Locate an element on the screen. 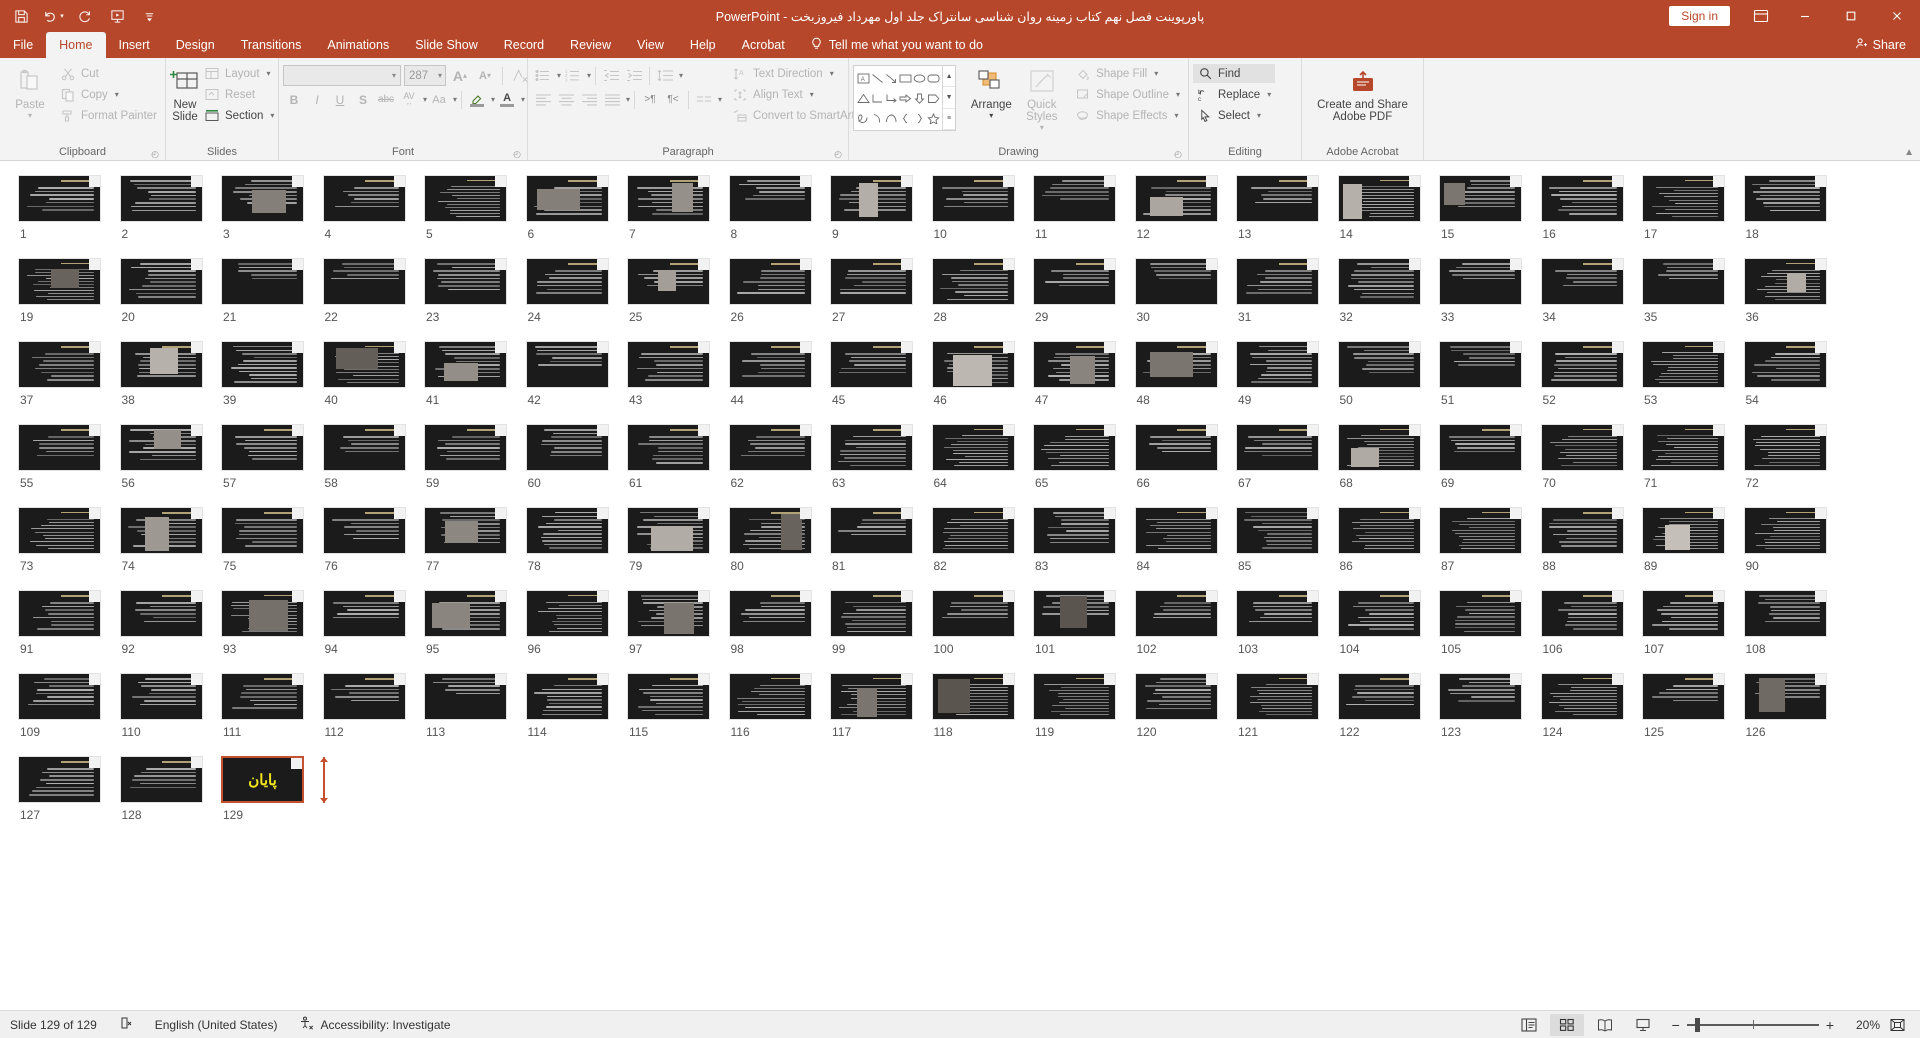 This screenshot has width=1920, height=1038. slide-thumbnail-cell: 53 is located at coordinates (1693, 374).